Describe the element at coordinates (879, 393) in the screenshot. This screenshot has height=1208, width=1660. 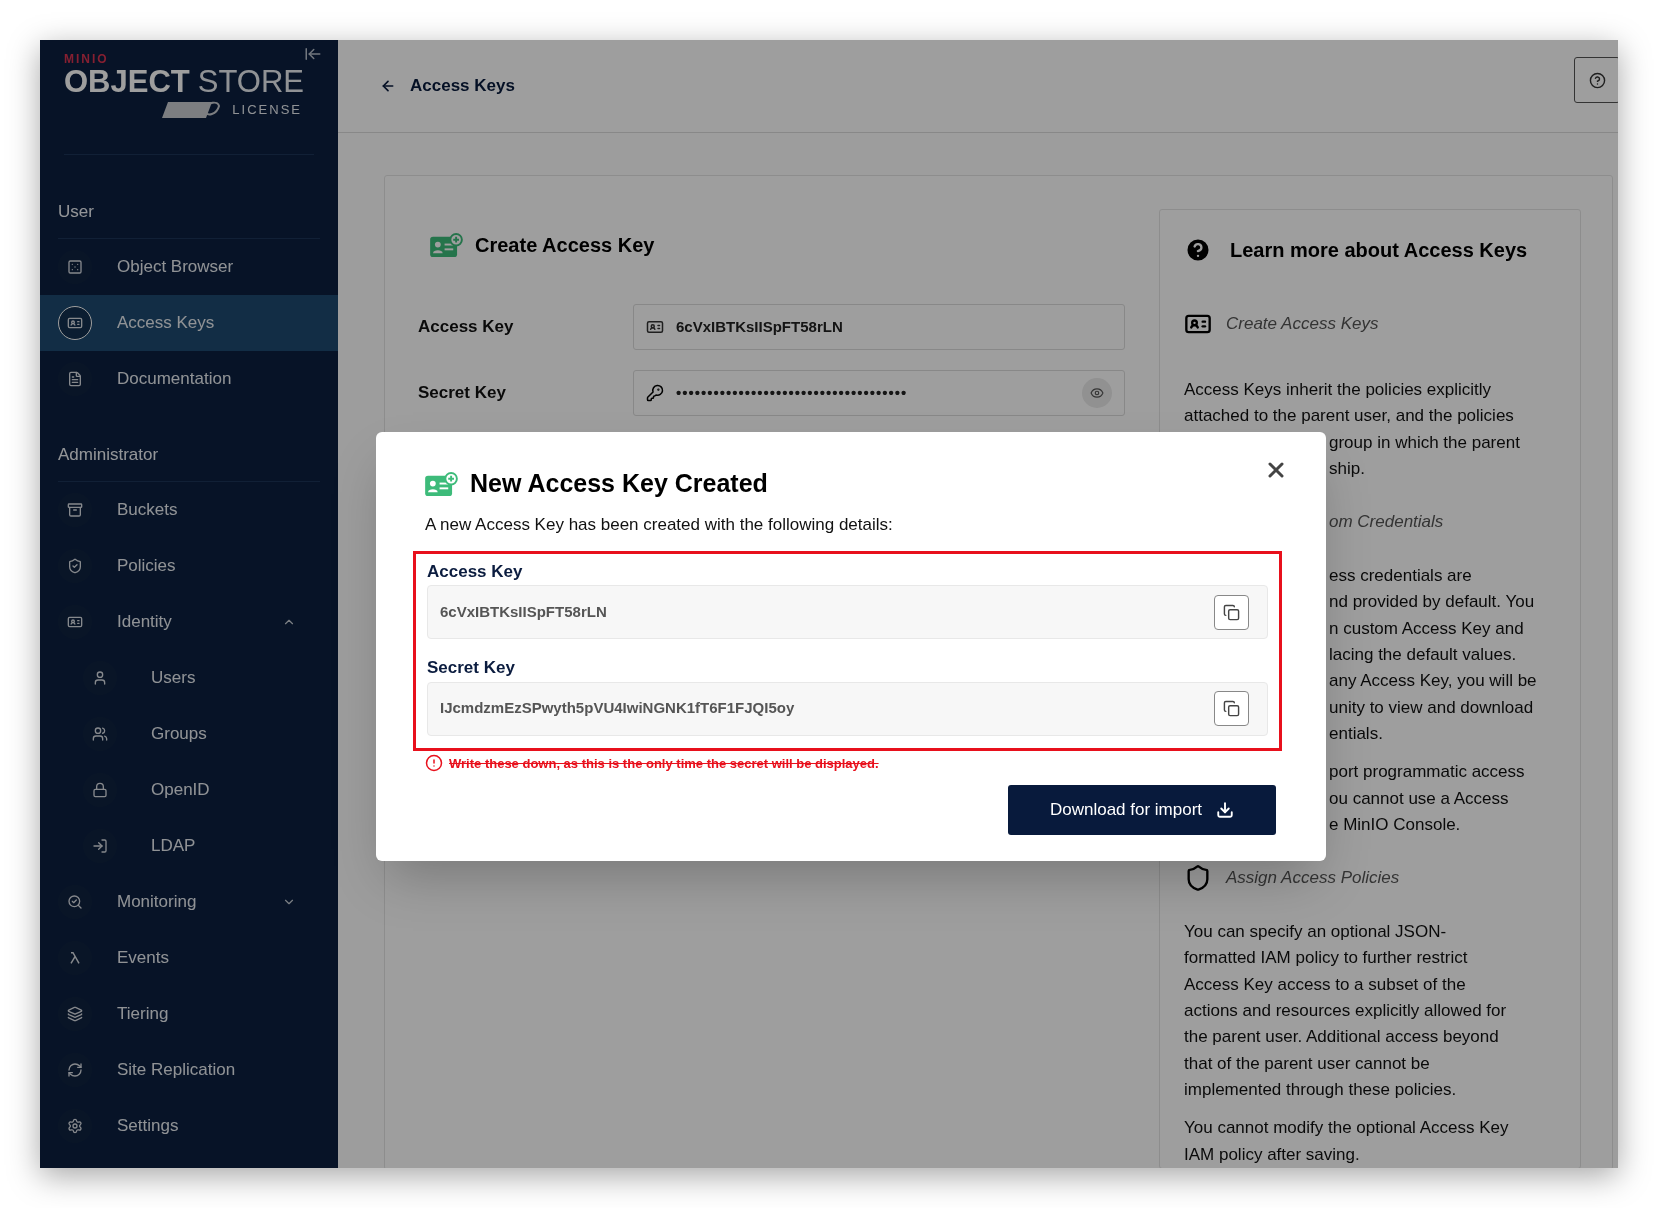
I see `password-field: •••••••••••••••••••••••••••••••••••••` at that location.